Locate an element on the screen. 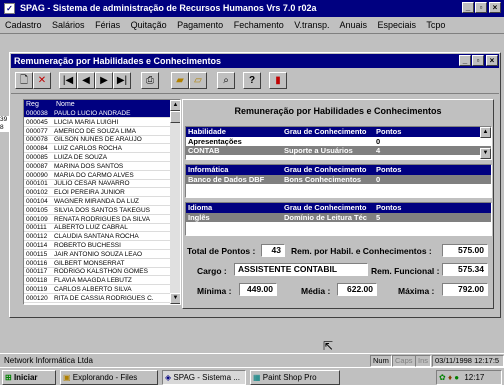  task-label: Paint Shop Pro is located at coordinates (289, 377).